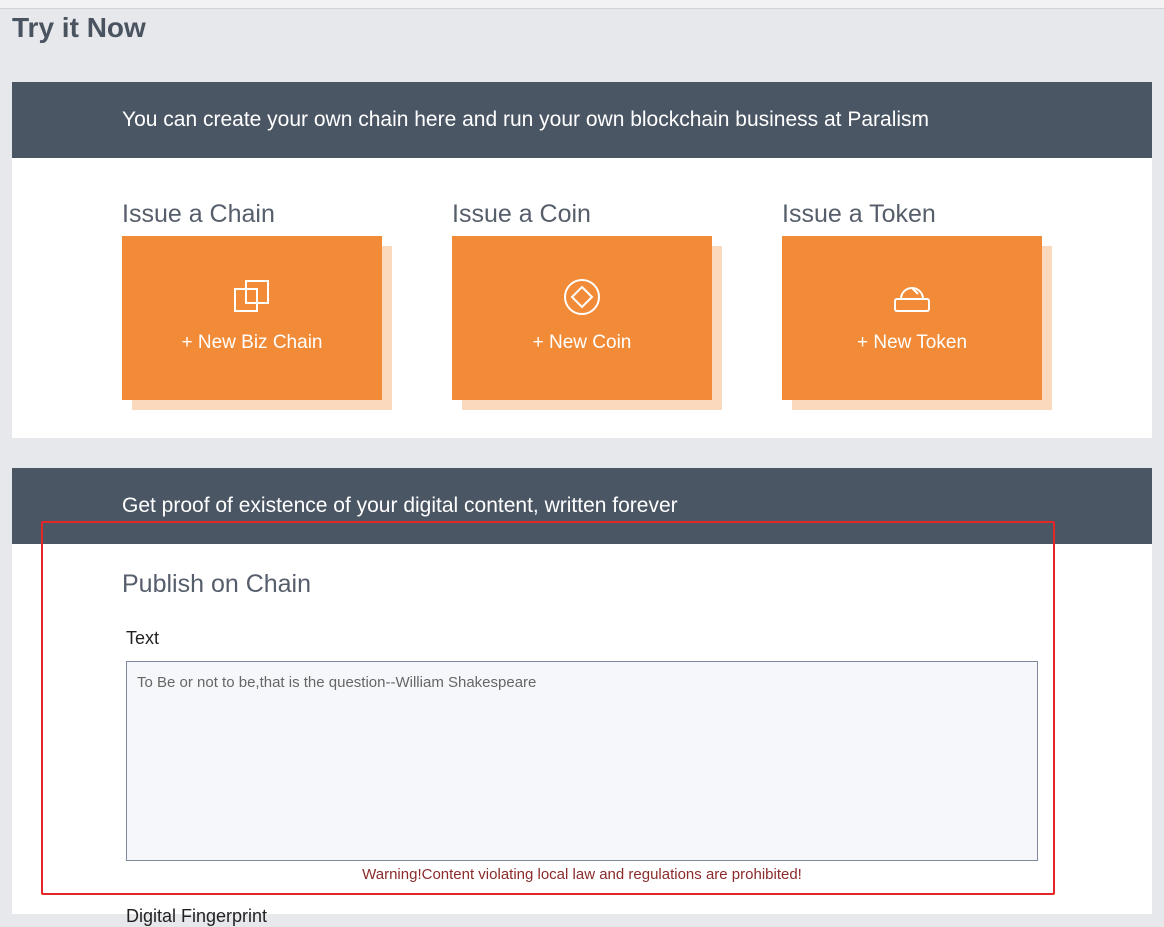  I want to click on text-field-label: Text, so click(143, 638).